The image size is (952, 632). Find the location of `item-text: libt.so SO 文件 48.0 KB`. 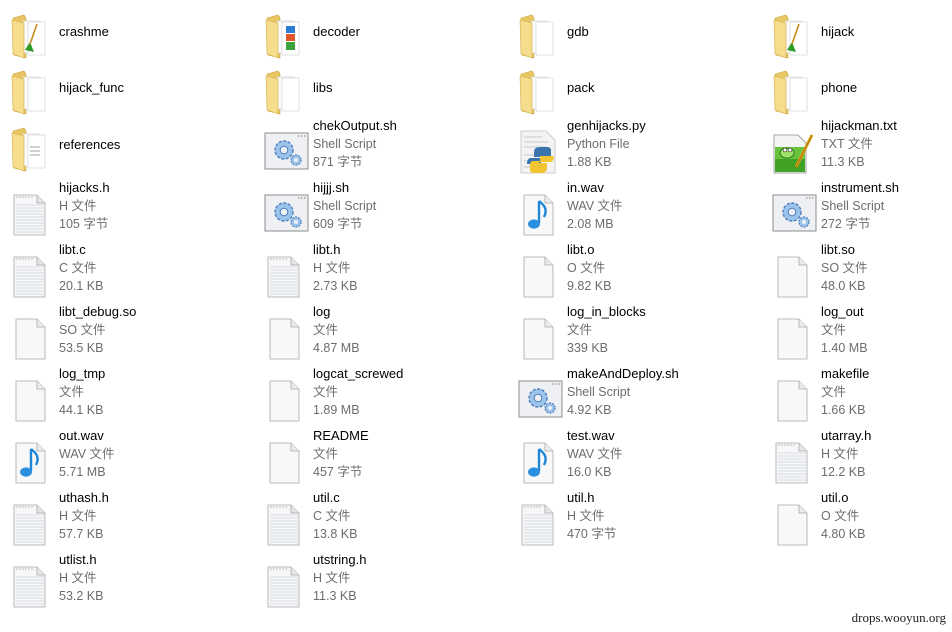

item-text: libt.so SO 文件 48.0 KB is located at coordinates (844, 268).